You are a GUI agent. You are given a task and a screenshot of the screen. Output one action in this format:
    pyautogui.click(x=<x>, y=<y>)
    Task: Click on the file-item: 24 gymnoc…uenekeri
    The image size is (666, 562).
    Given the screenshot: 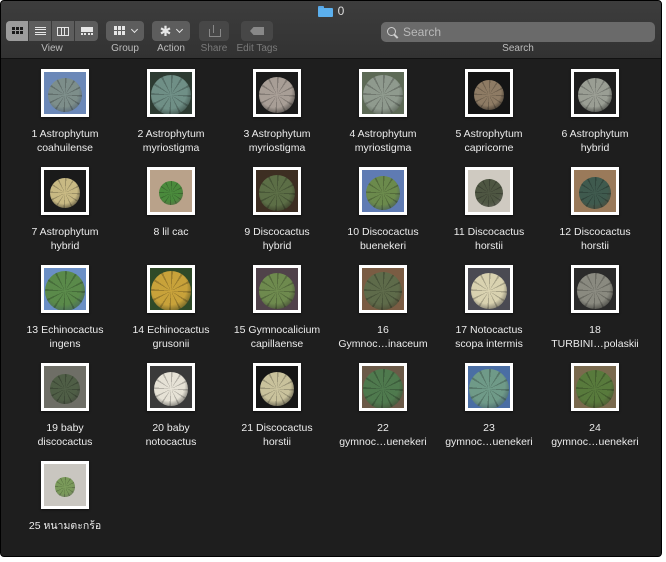 What is the action you would take?
    pyautogui.click(x=595, y=406)
    